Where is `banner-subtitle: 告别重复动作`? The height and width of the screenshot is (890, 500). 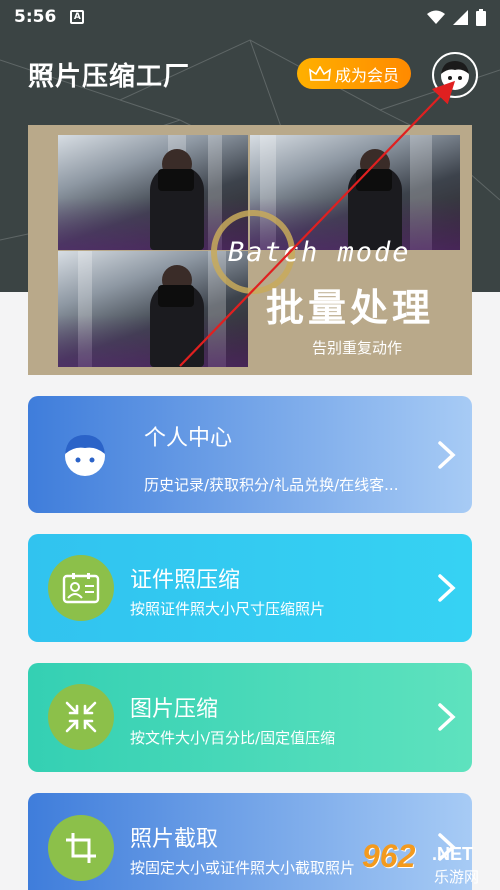 banner-subtitle: 告别重复动作 is located at coordinates (357, 348).